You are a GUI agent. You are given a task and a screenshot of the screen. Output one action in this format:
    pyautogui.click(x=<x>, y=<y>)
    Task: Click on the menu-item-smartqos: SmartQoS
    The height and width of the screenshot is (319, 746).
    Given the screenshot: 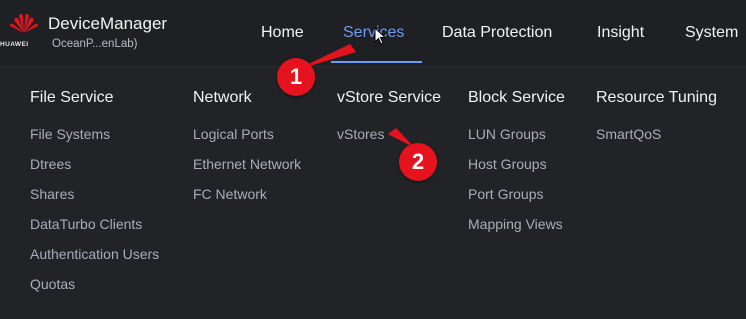 What is the action you would take?
    pyautogui.click(x=628, y=134)
    